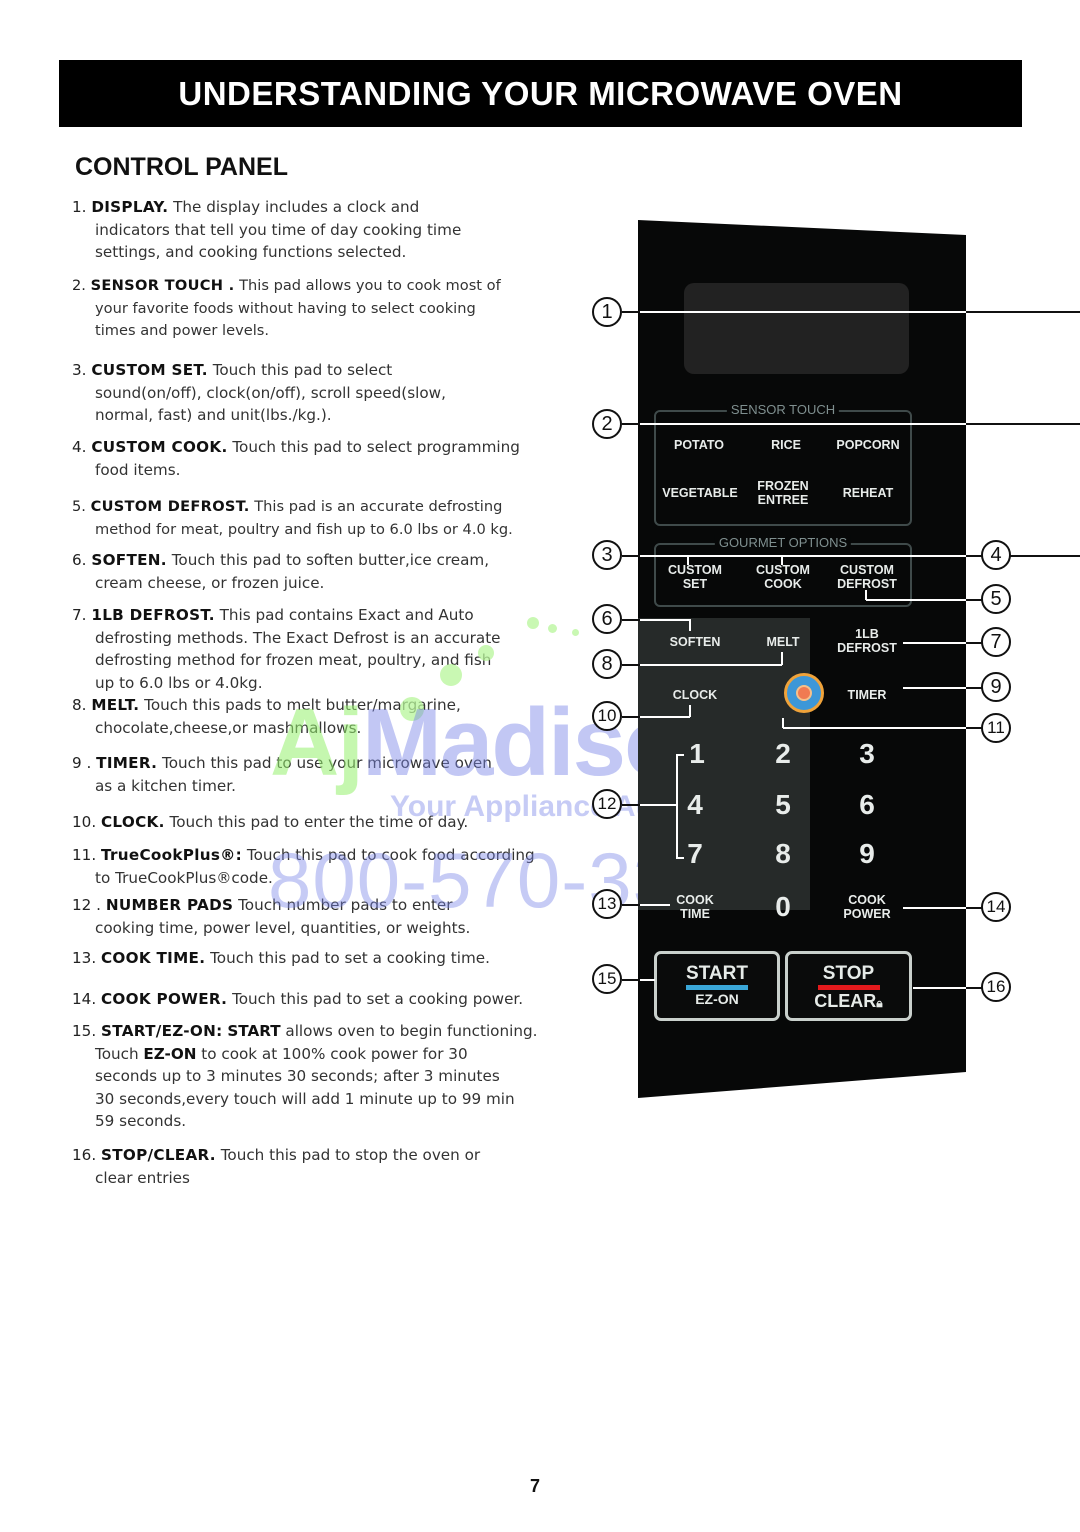 The width and height of the screenshot is (1080, 1532). I want to click on stop-clear-button: STOP CLEAR🔒︎, so click(848, 986).